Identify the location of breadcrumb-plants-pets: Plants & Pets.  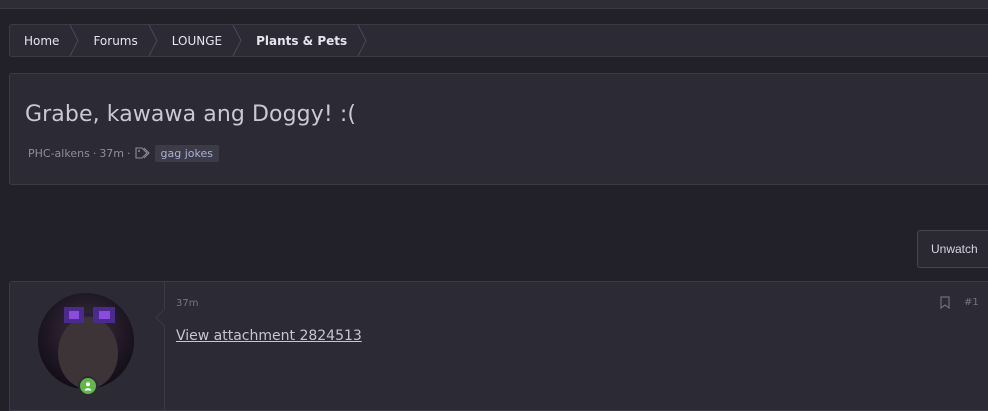
(304, 40).